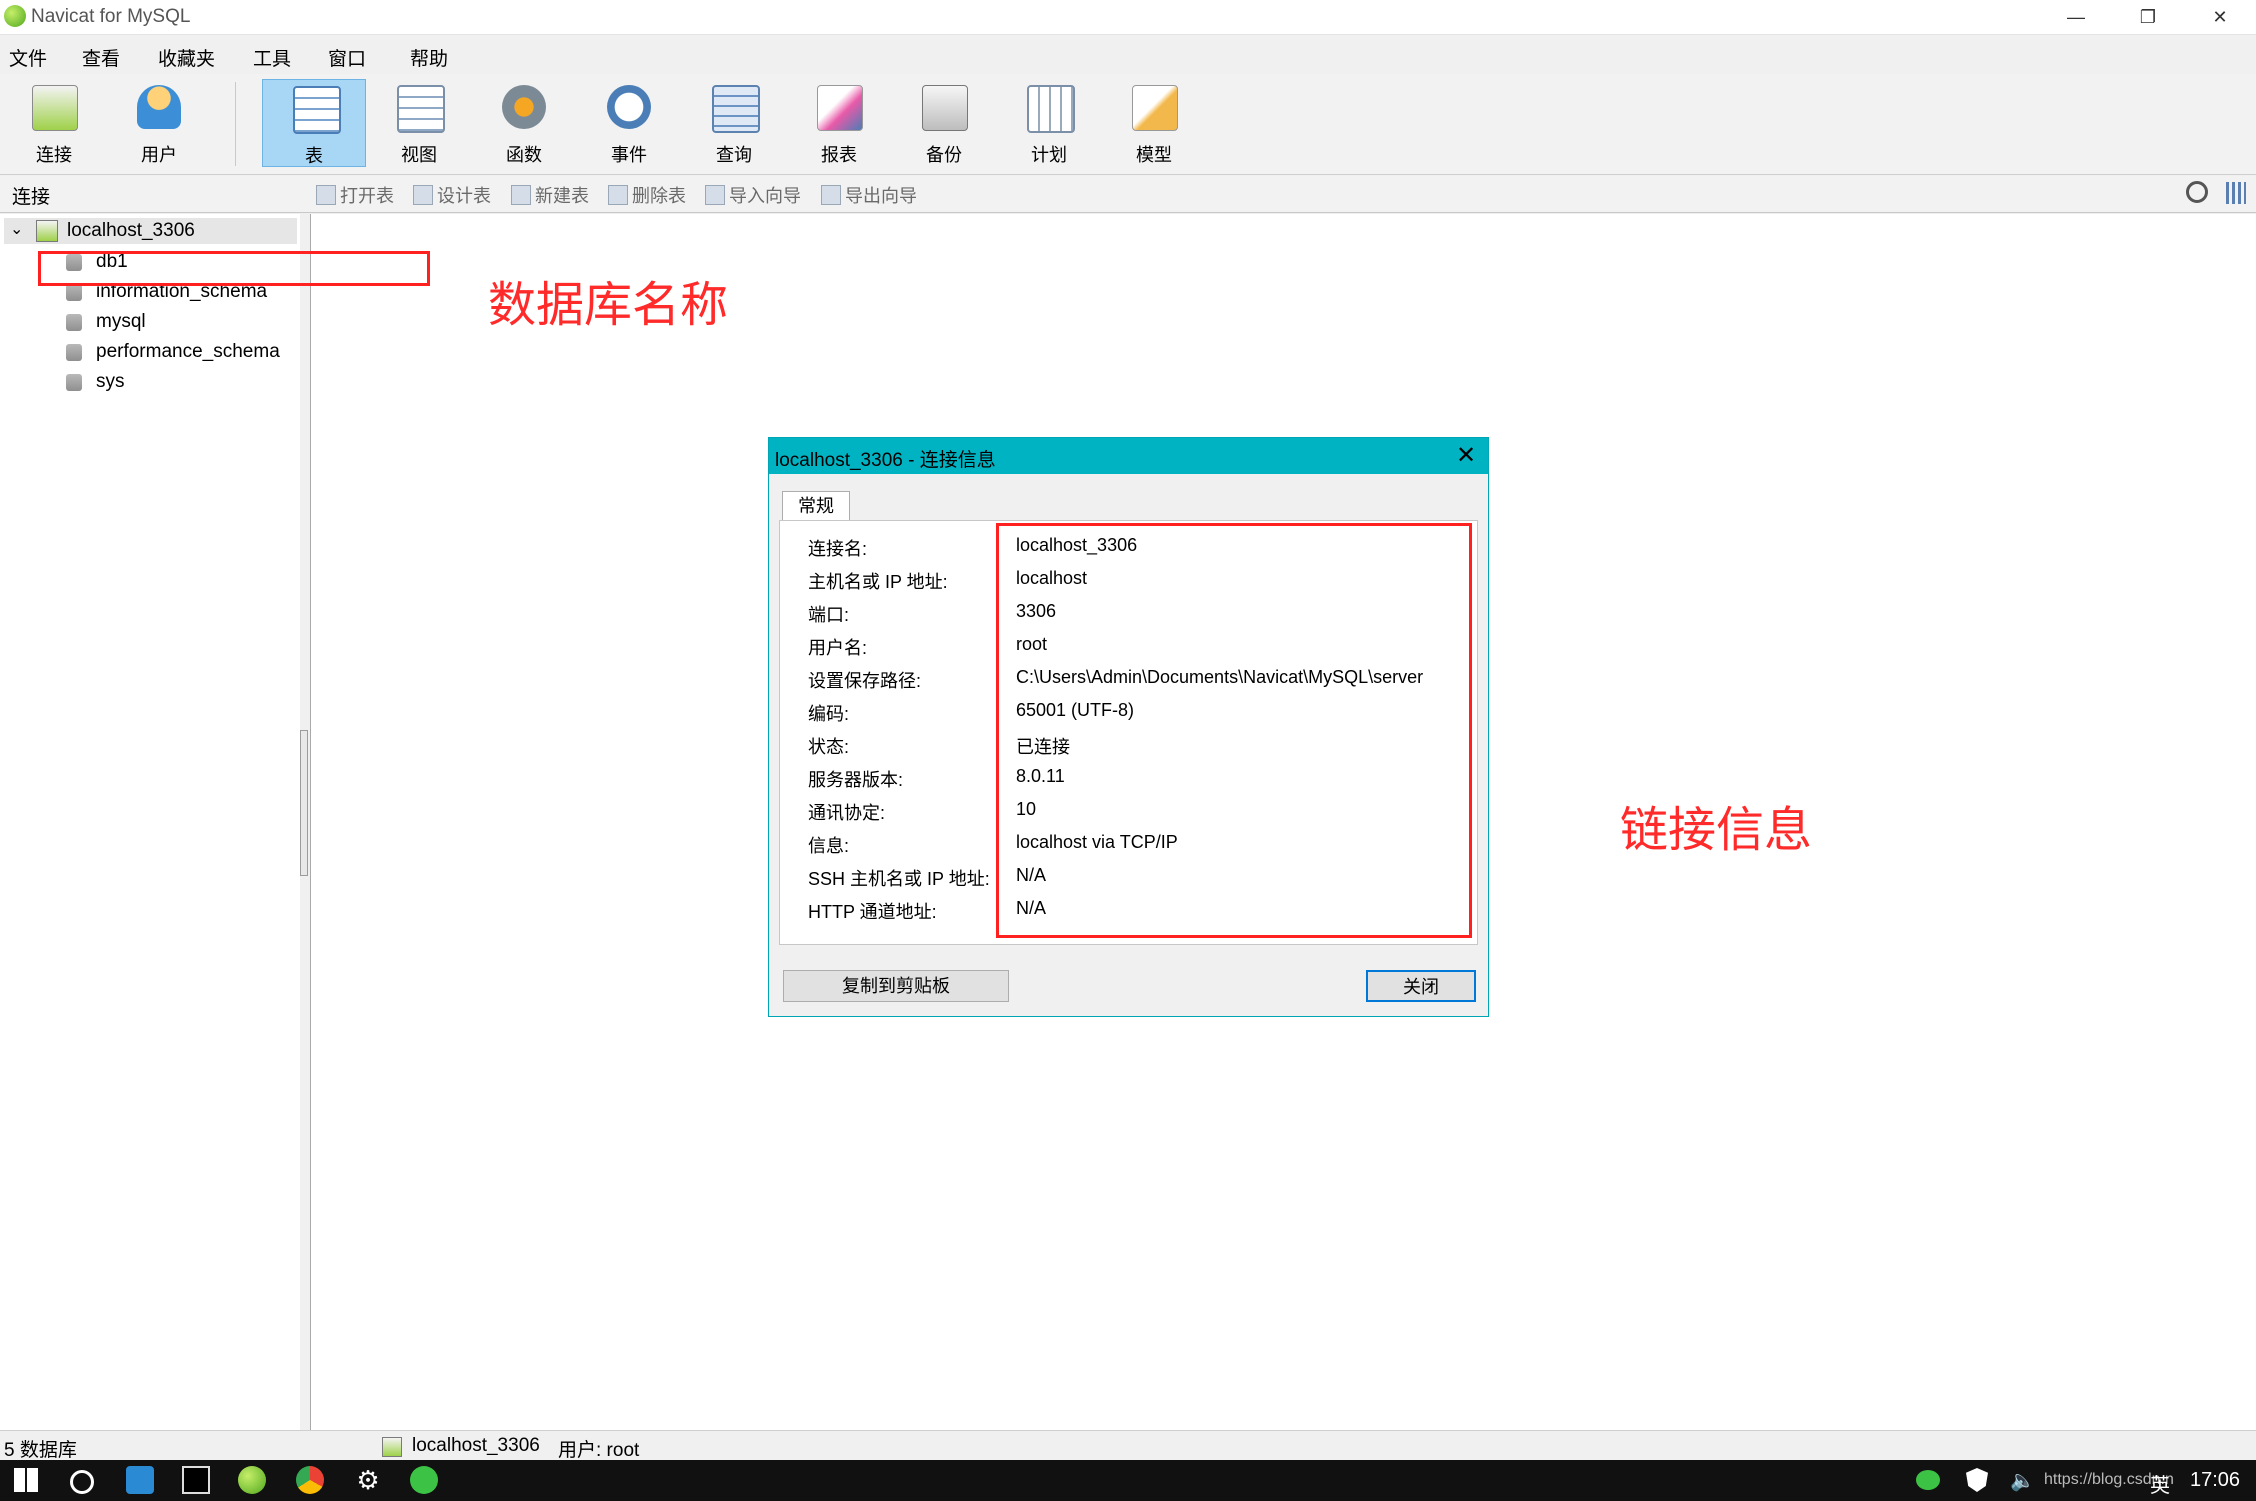 This screenshot has height=1501, width=2256. I want to click on toolbar-report-button: 报表, so click(839, 123).